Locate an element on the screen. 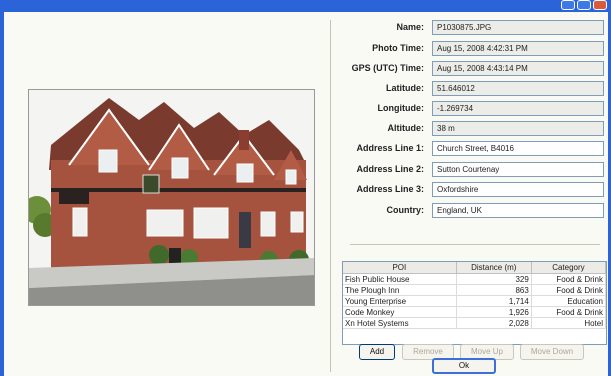 The height and width of the screenshot is (376, 611). field-label: GPS (UTC) Time: is located at coordinates (387, 68).